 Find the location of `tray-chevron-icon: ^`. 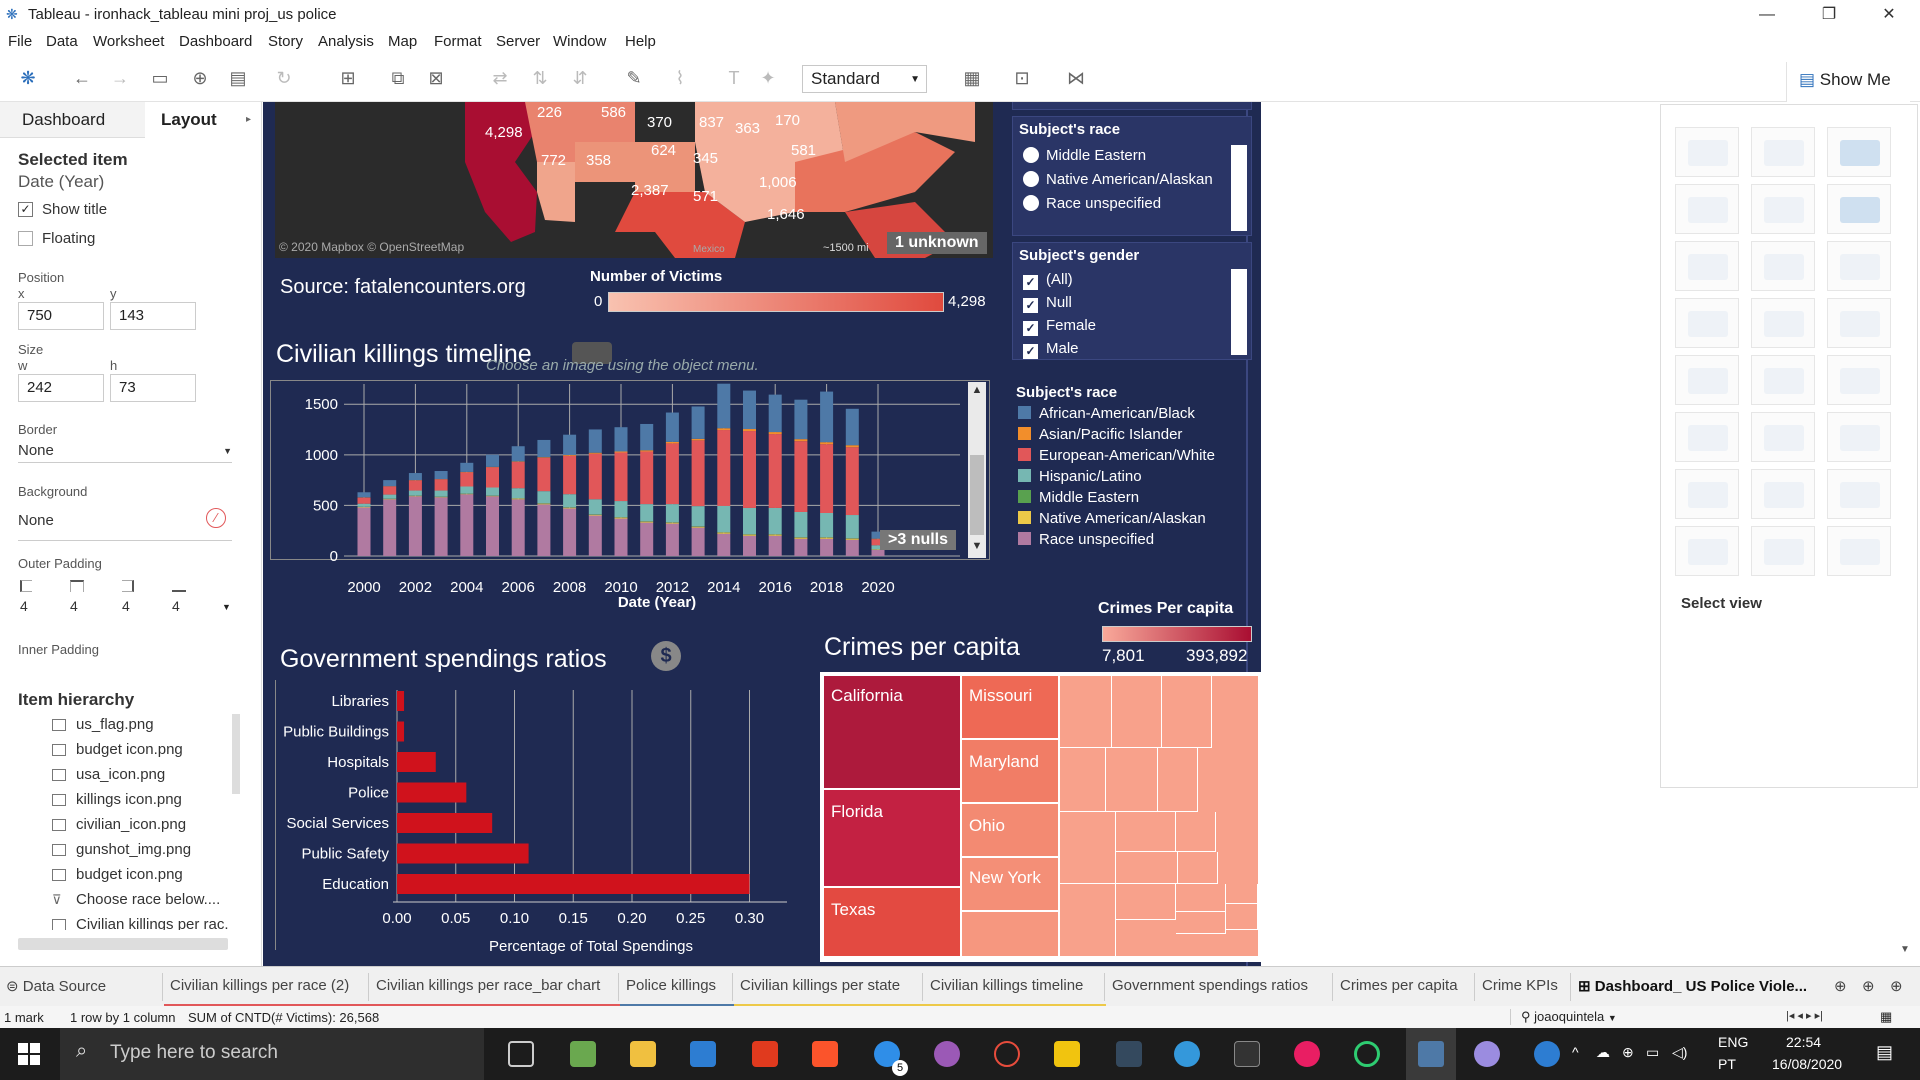

tray-chevron-icon: ^ is located at coordinates (1575, 1052).